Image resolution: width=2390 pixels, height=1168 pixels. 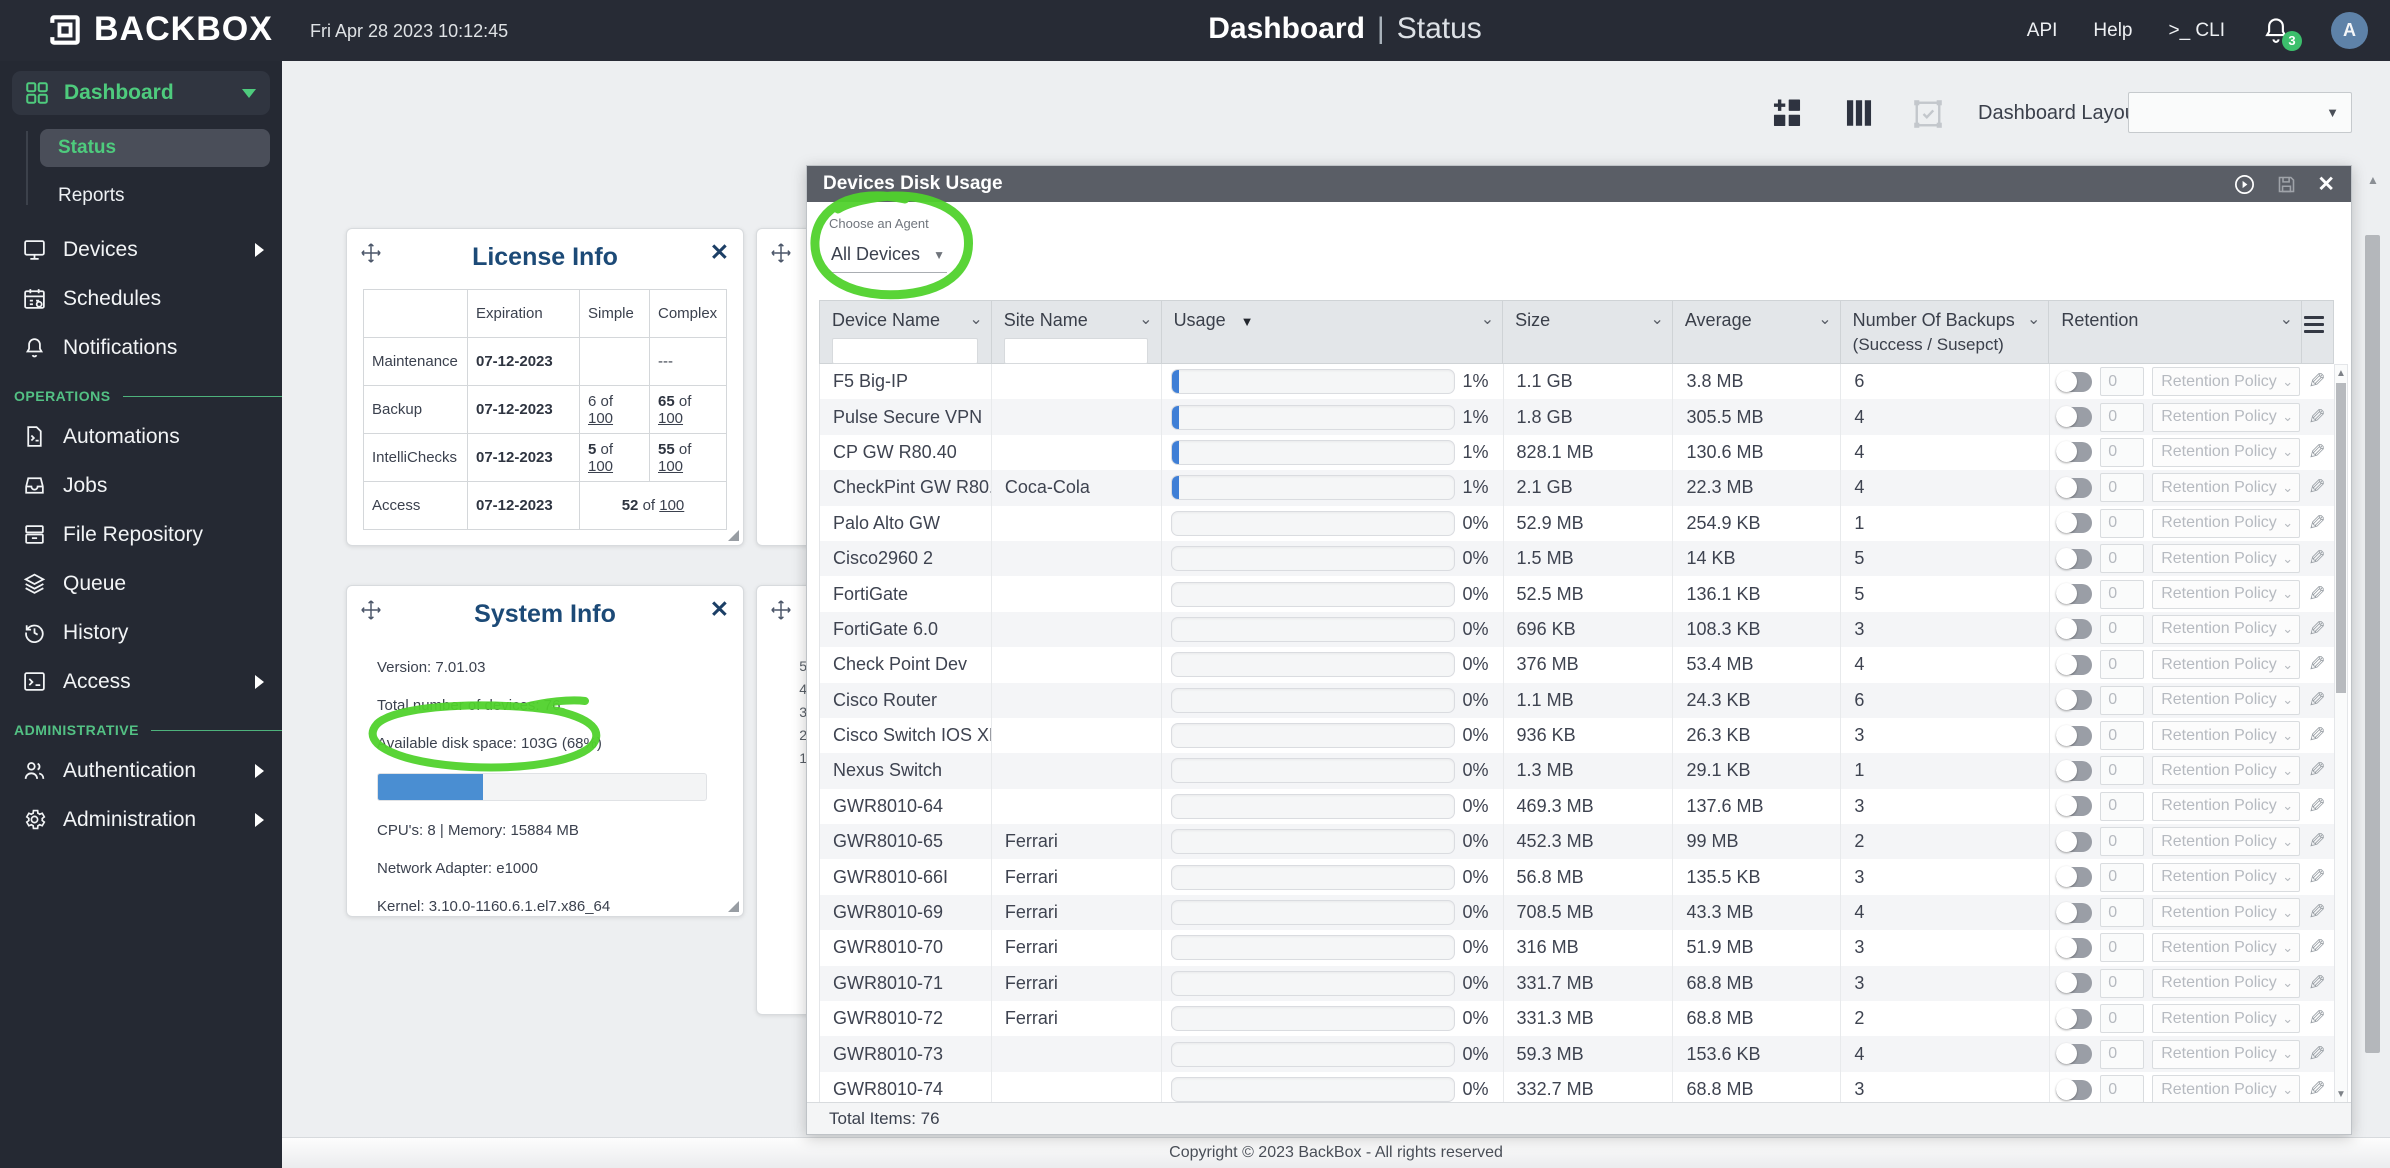 I want to click on column-number-of-backups: Number Of Backups ⌄ (Success / Susepct), so click(x=1945, y=332).